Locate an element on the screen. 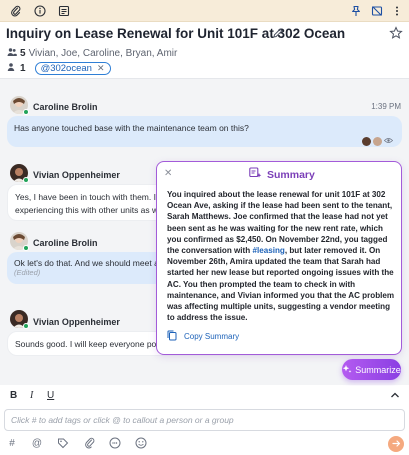  copy-summary-label: Copy Summary is located at coordinates (212, 336).